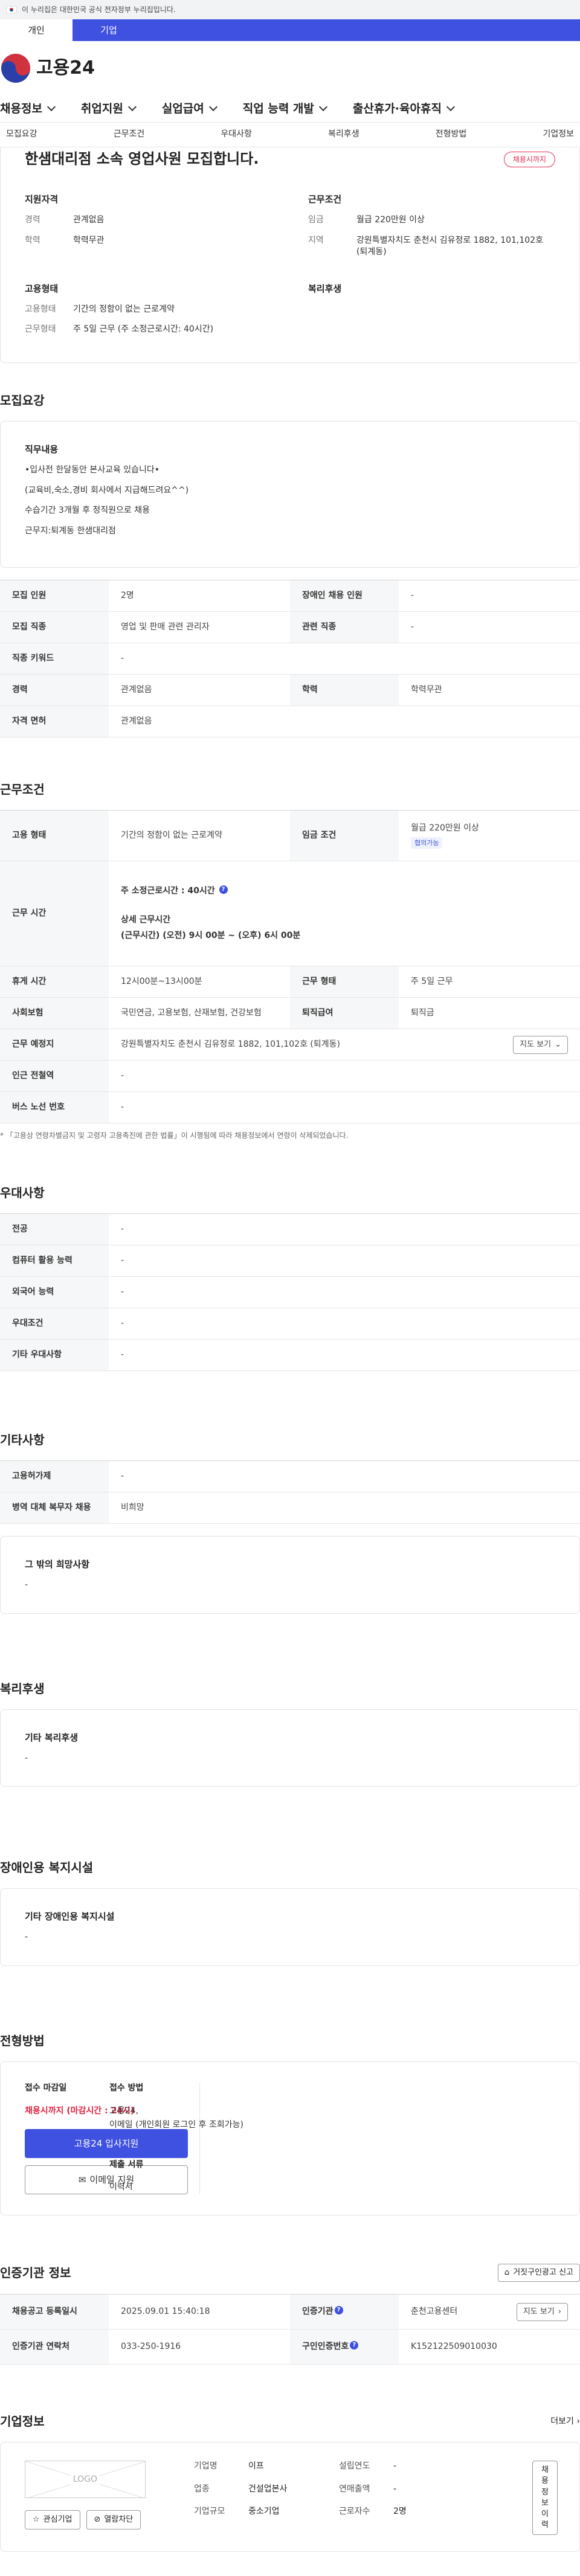  What do you see at coordinates (54, 2347) in the screenshot?
I see `table-header: 인증기관 연락처` at bounding box center [54, 2347].